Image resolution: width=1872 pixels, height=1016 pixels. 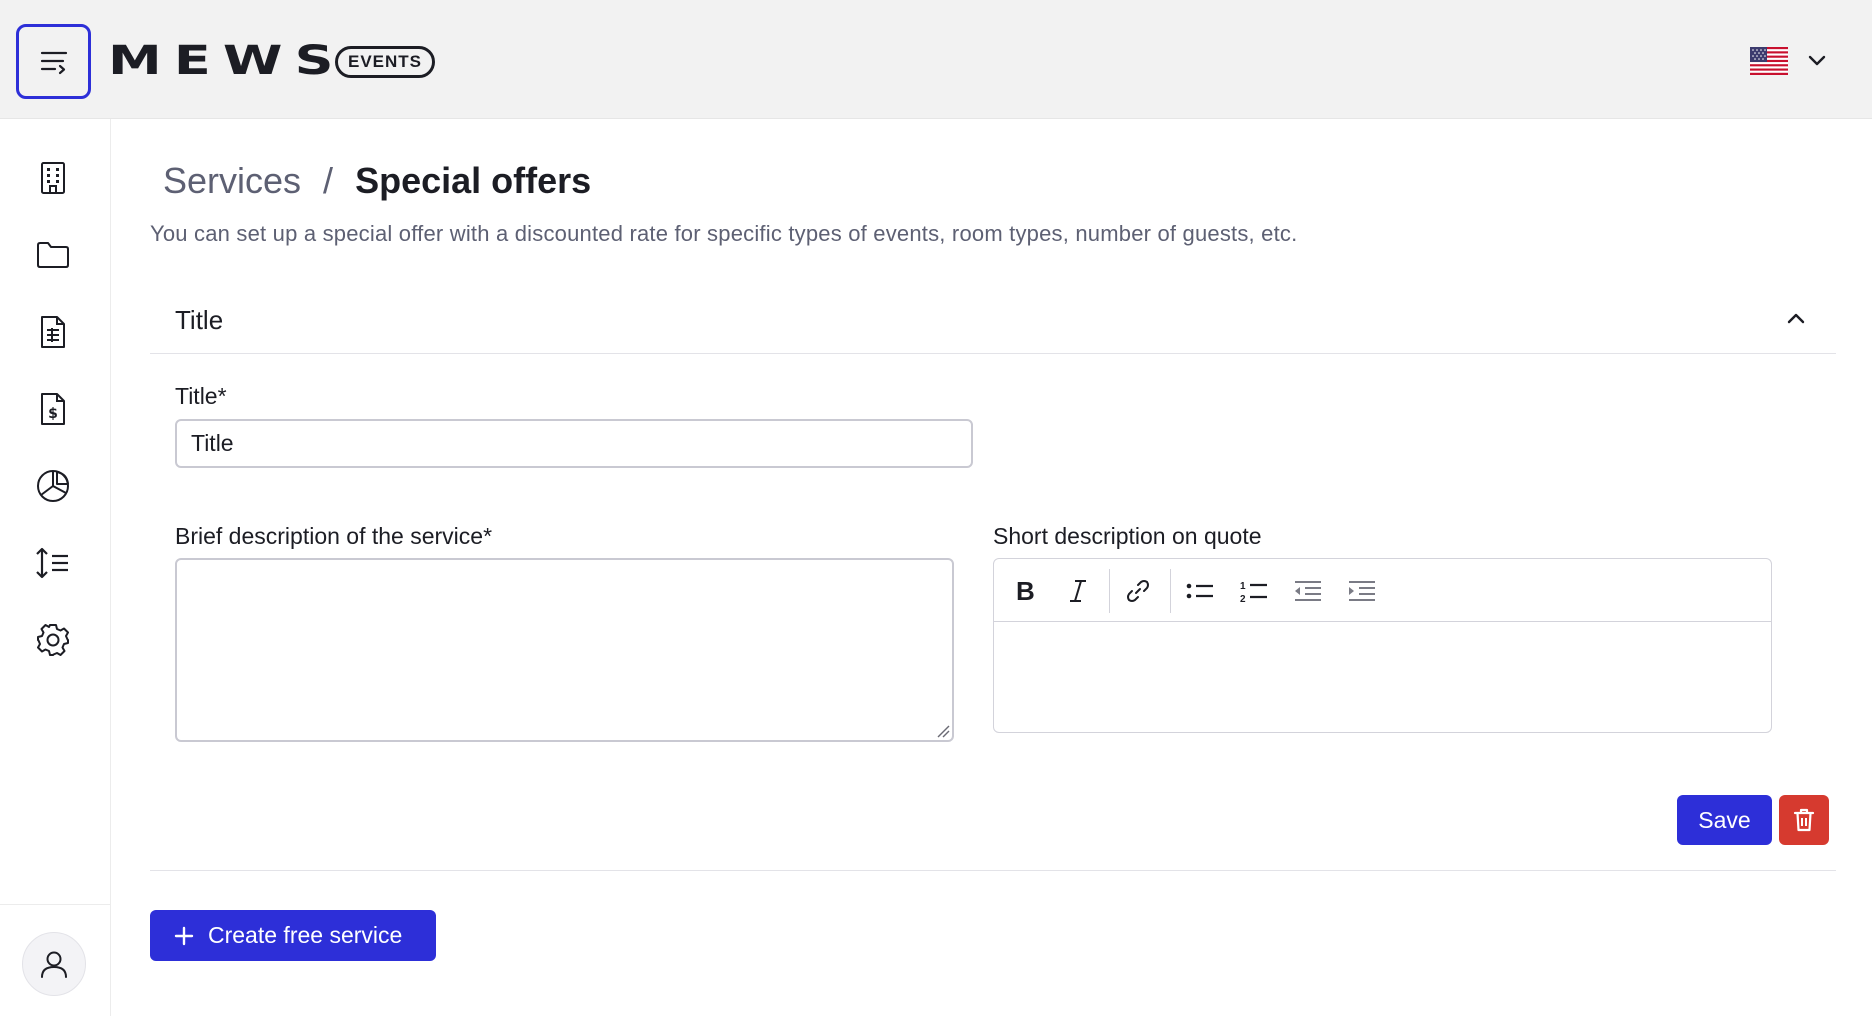 I want to click on profile-button, so click(x=54, y=964).